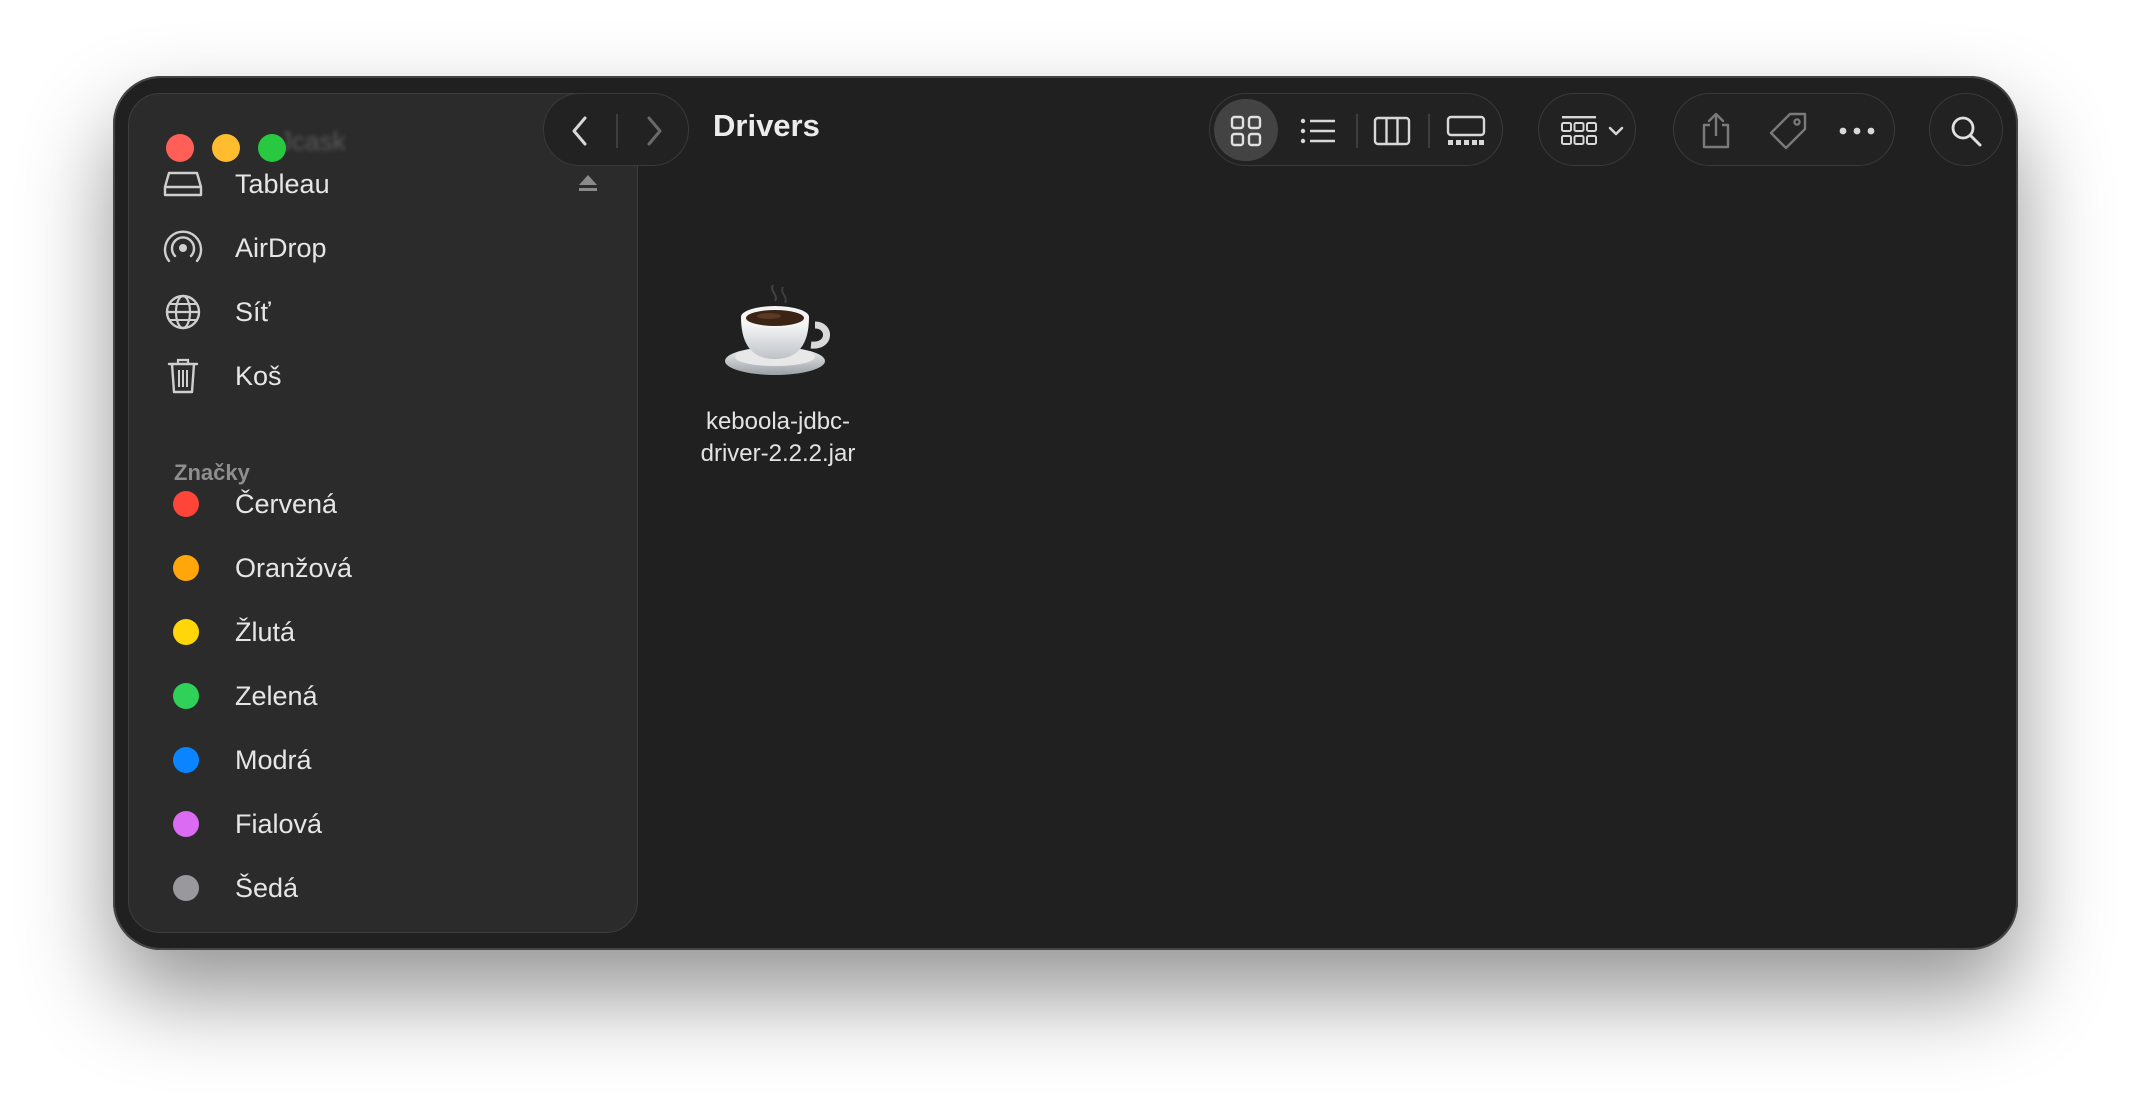  I want to click on trash-icon, so click(183, 376).